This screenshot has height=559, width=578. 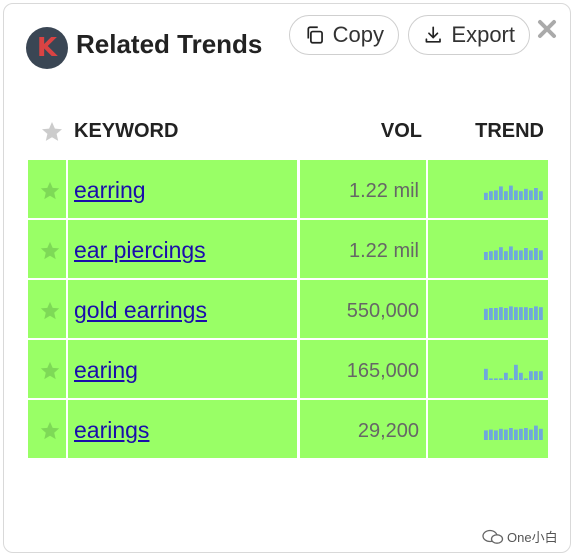 What do you see at coordinates (106, 370) in the screenshot?
I see `keyword-link: earing` at bounding box center [106, 370].